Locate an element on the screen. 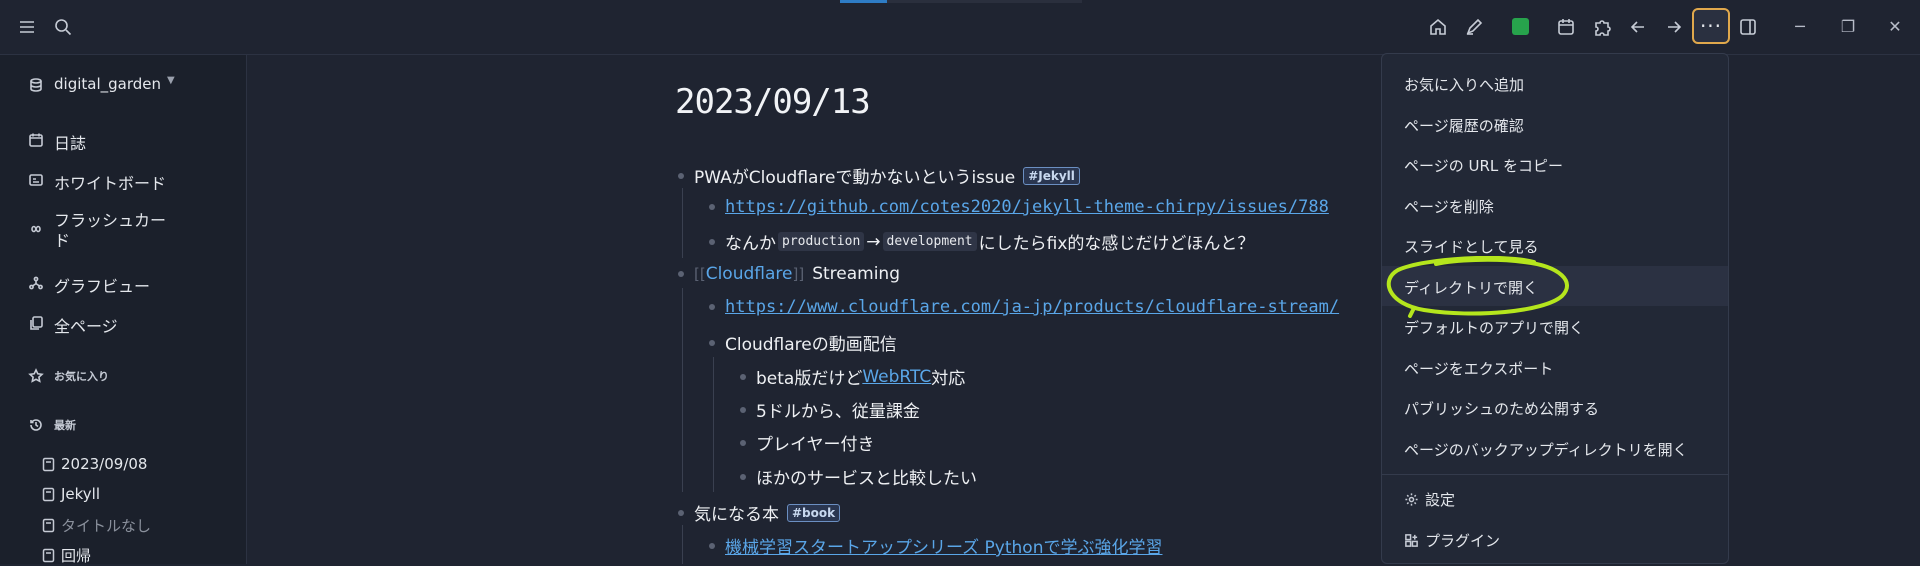  top-bar: ··· ─ ❐ ✕ is located at coordinates (960, 27).